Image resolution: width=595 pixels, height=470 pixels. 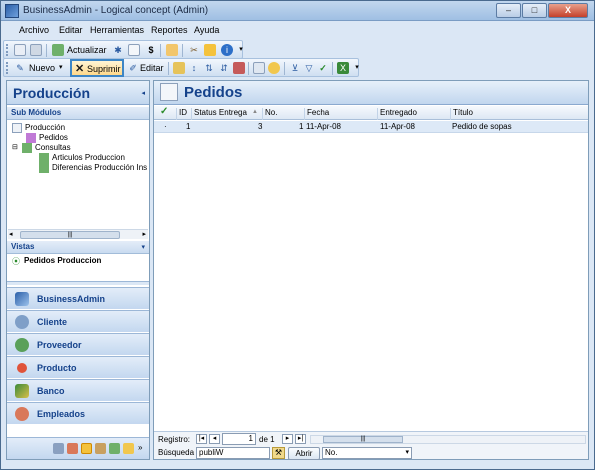 What do you see at coordinates (133, 68) in the screenshot?
I see `edit-icon: ✐` at bounding box center [133, 68].